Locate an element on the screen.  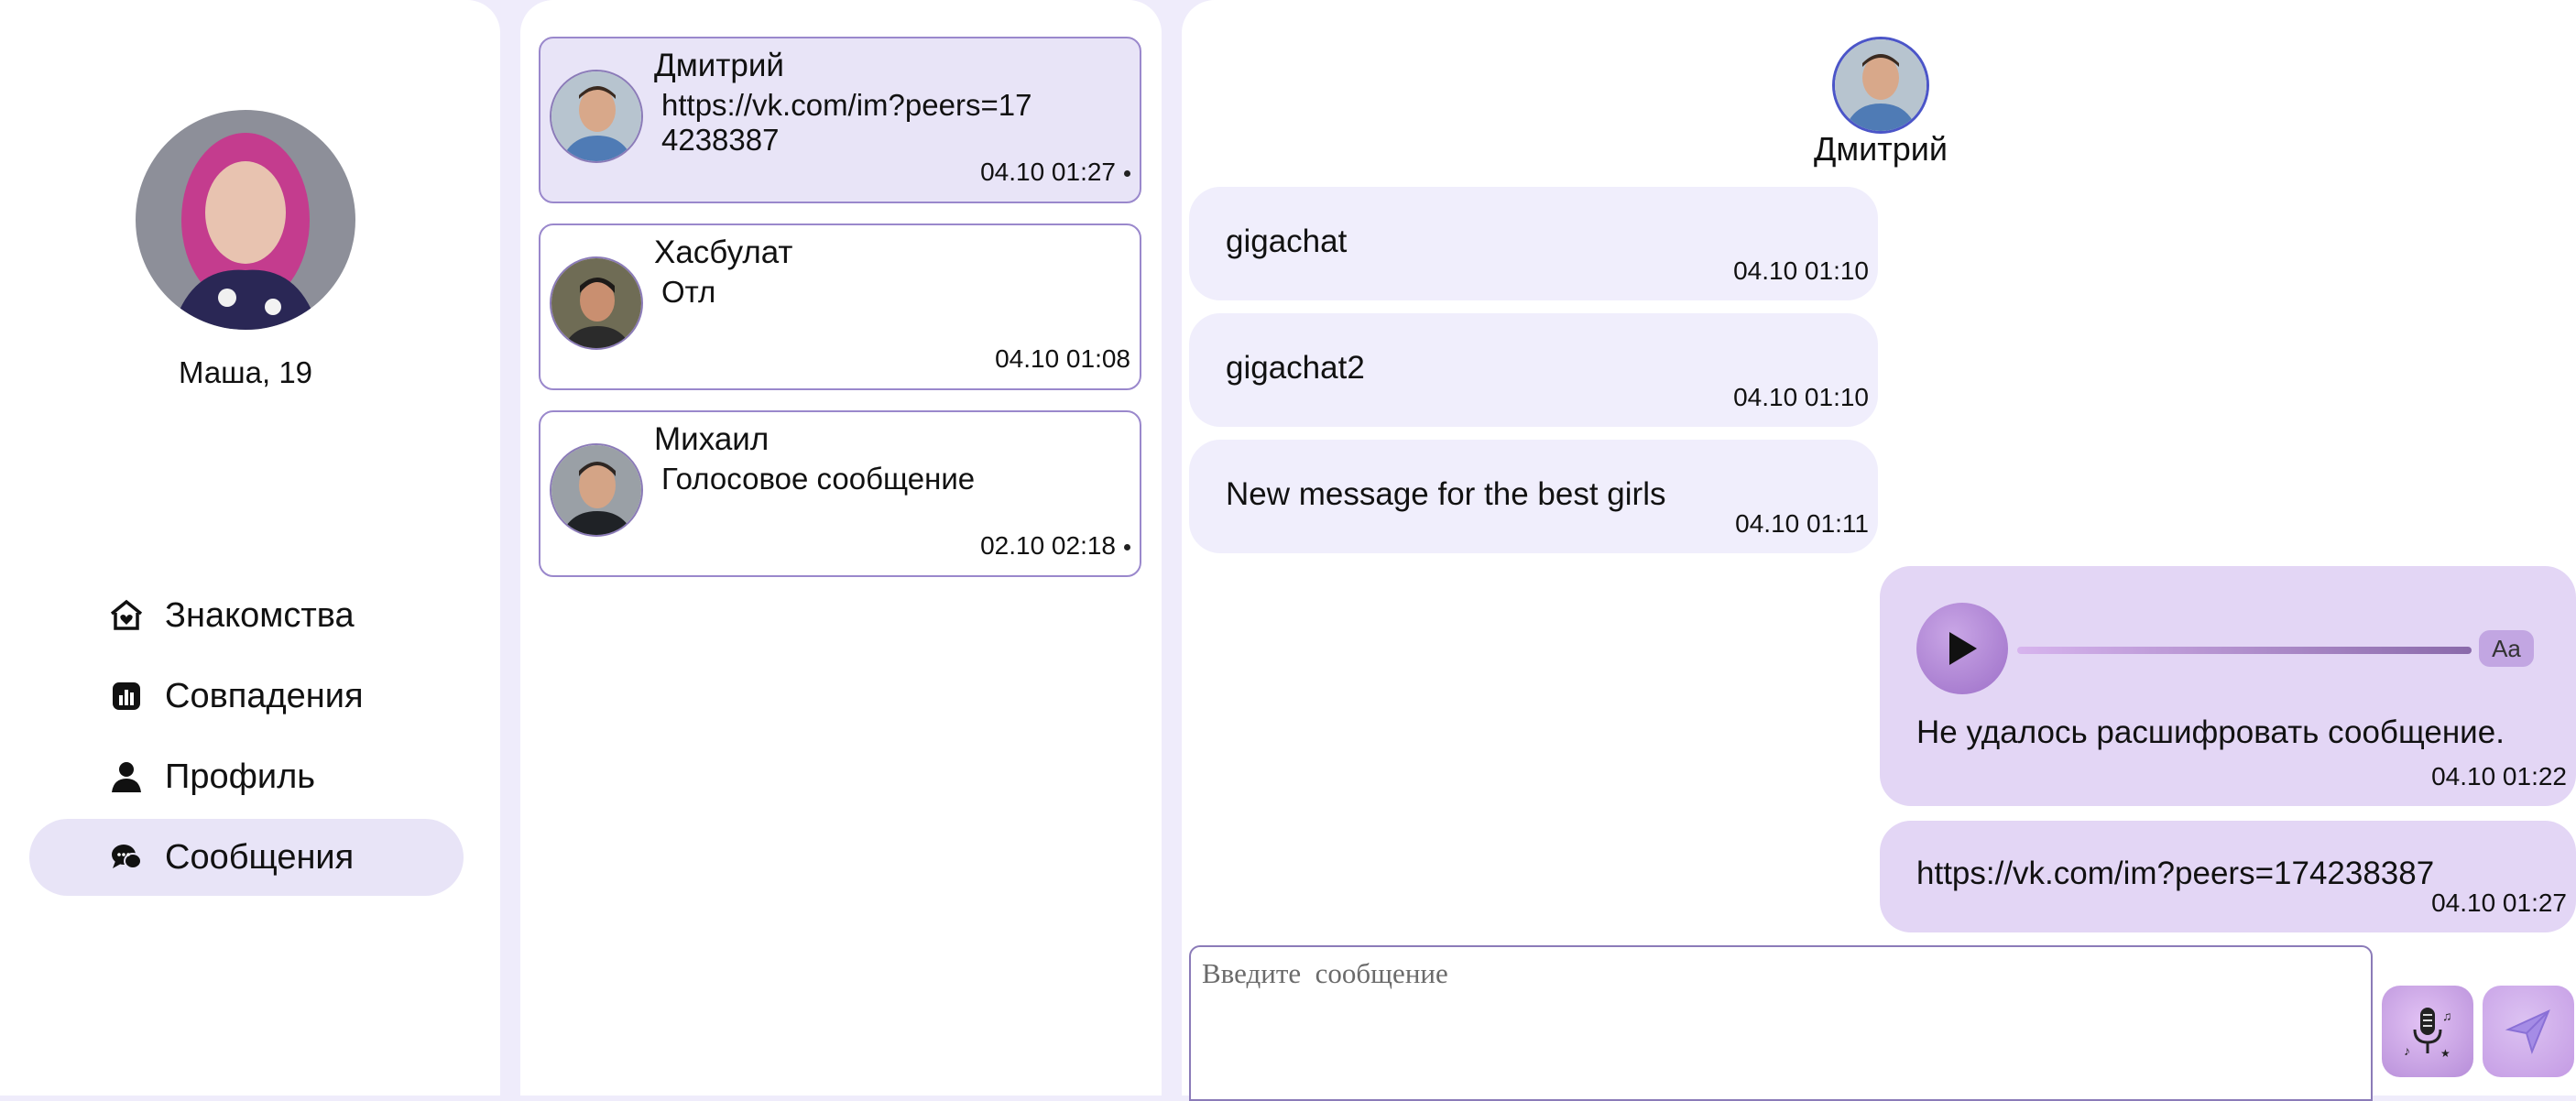
nav-item-dating: Знакомства is located at coordinates (247, 615).